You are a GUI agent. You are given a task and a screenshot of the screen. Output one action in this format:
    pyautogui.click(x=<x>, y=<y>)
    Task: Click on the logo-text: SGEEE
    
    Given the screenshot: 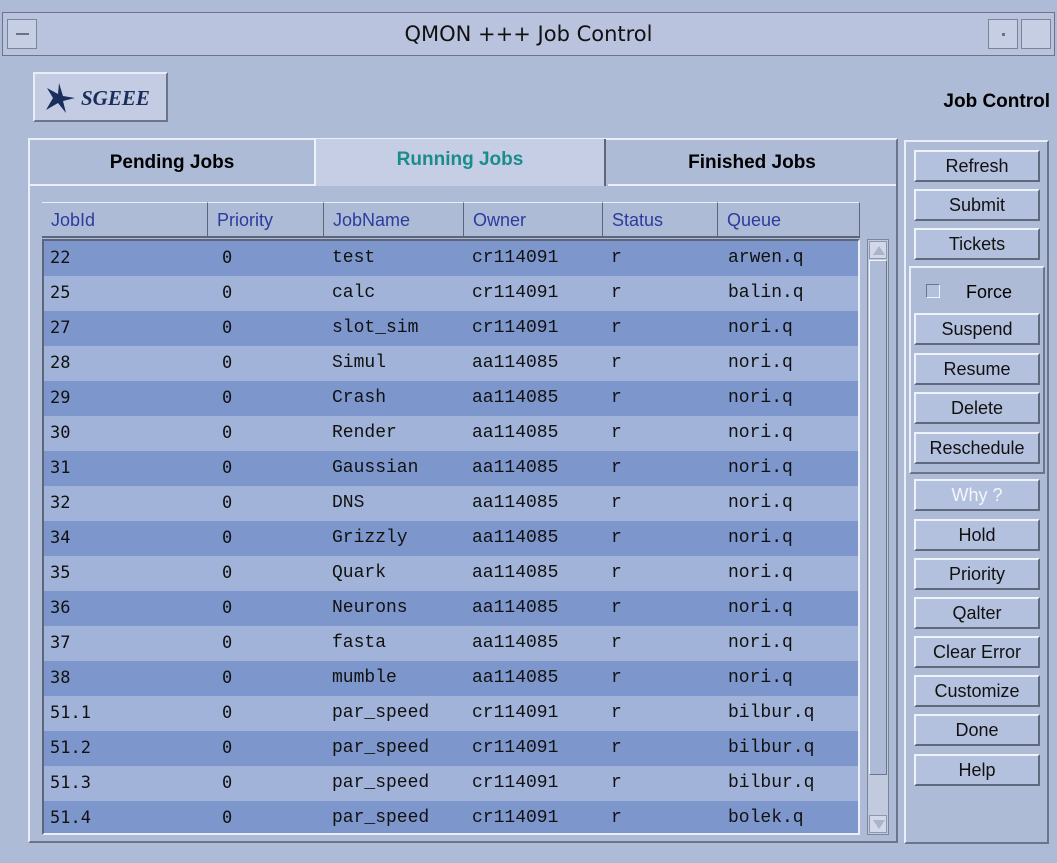 What is the action you would take?
    pyautogui.click(x=115, y=98)
    